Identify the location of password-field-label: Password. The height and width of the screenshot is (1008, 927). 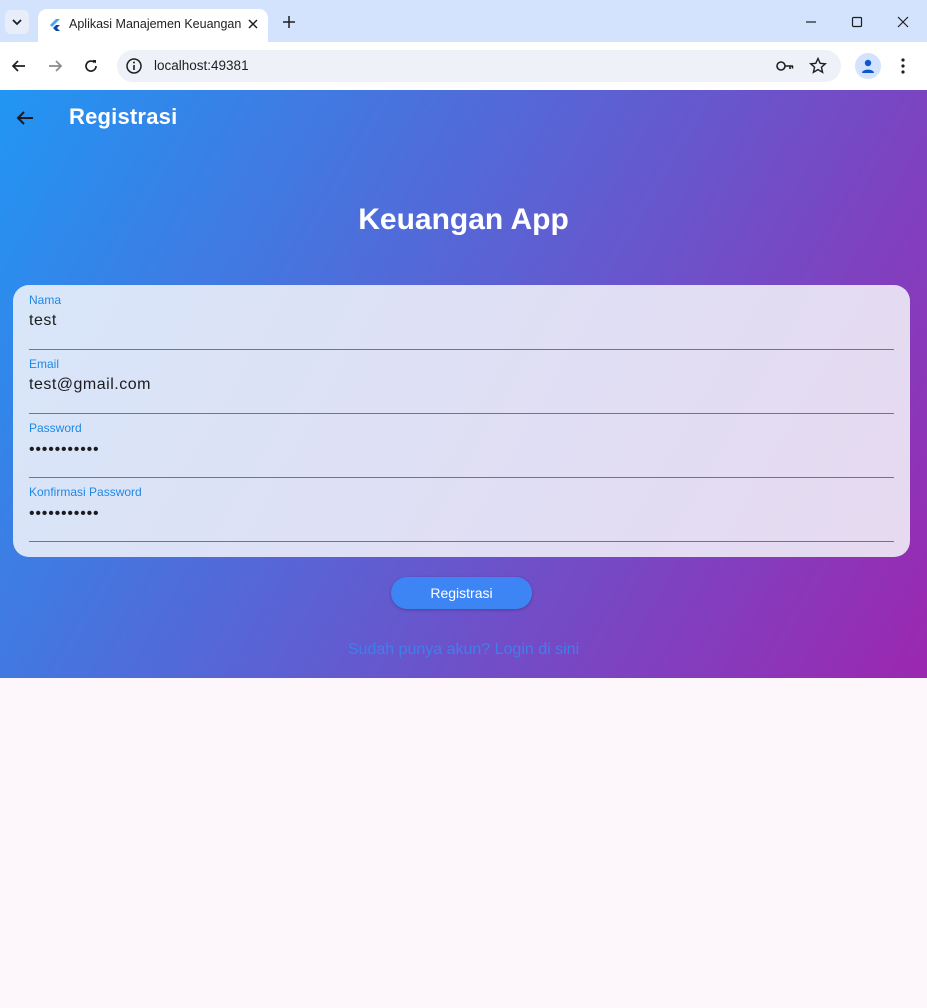
(55, 428).